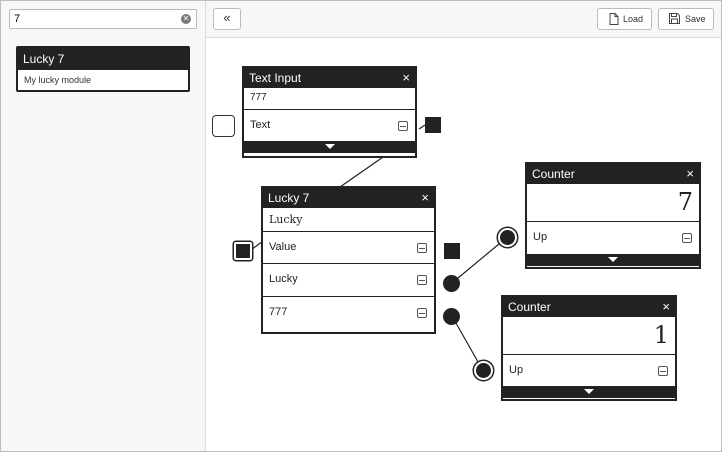 The height and width of the screenshot is (452, 722). Describe the element at coordinates (348, 198) in the screenshot. I see `node-header: Lucky 7 ×` at that location.